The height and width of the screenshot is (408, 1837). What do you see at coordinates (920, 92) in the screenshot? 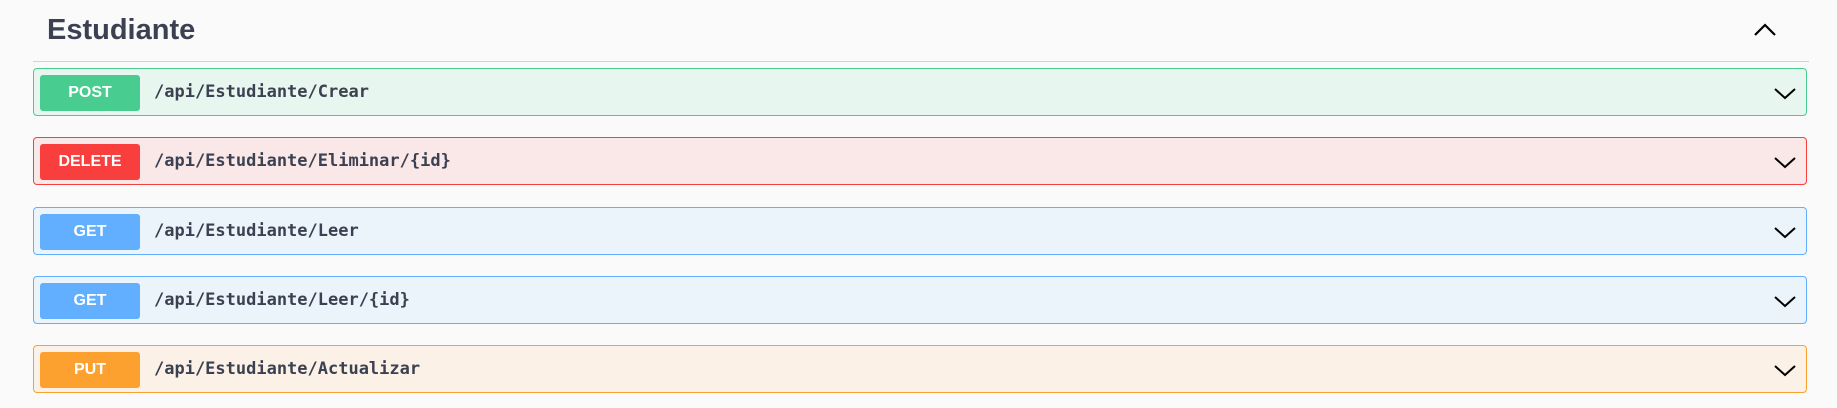
I see `operation-block: POST /api/Estudiante/Crear` at bounding box center [920, 92].